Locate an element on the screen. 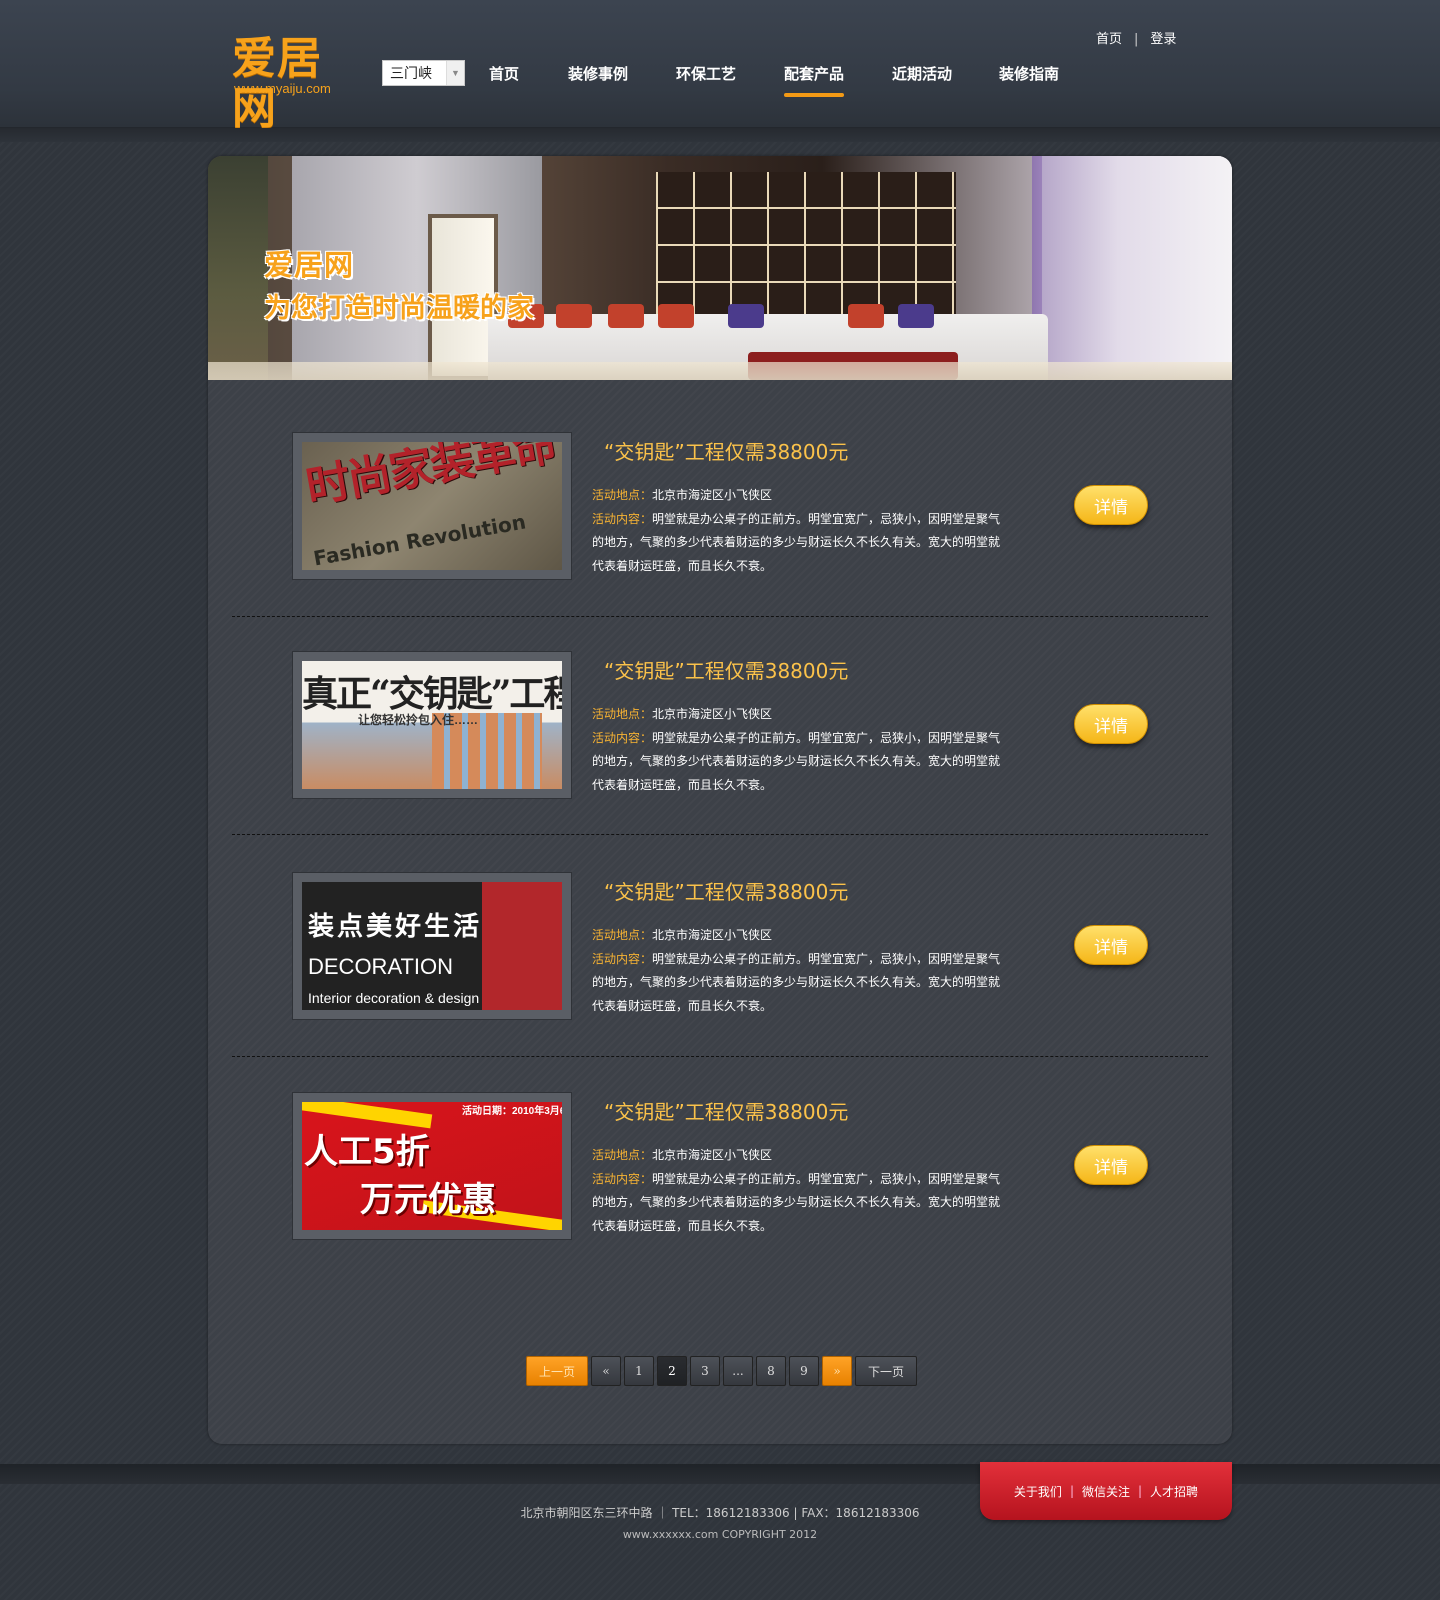 The width and height of the screenshot is (1440, 1600). nav-item-events: 近期活动 is located at coordinates (922, 74).